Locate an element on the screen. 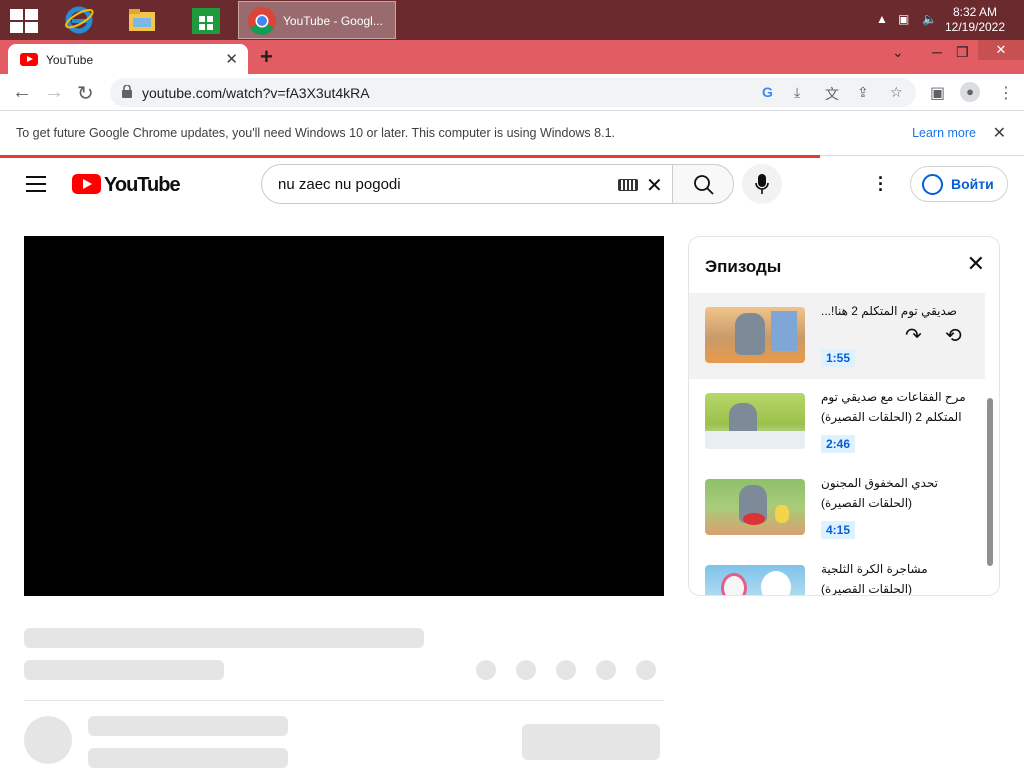  new-tab-button: + is located at coordinates (266, 57).